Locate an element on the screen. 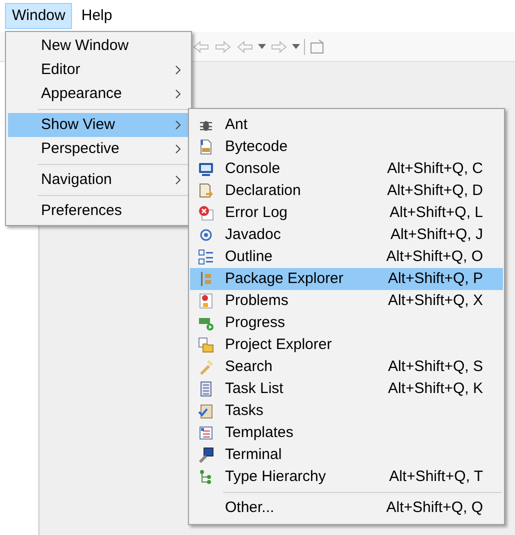 The width and height of the screenshot is (515, 535). template-icon is located at coordinates (206, 433).